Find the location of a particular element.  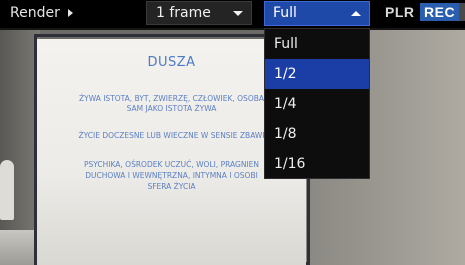

resolution-option-full: Full is located at coordinates (317, 44).